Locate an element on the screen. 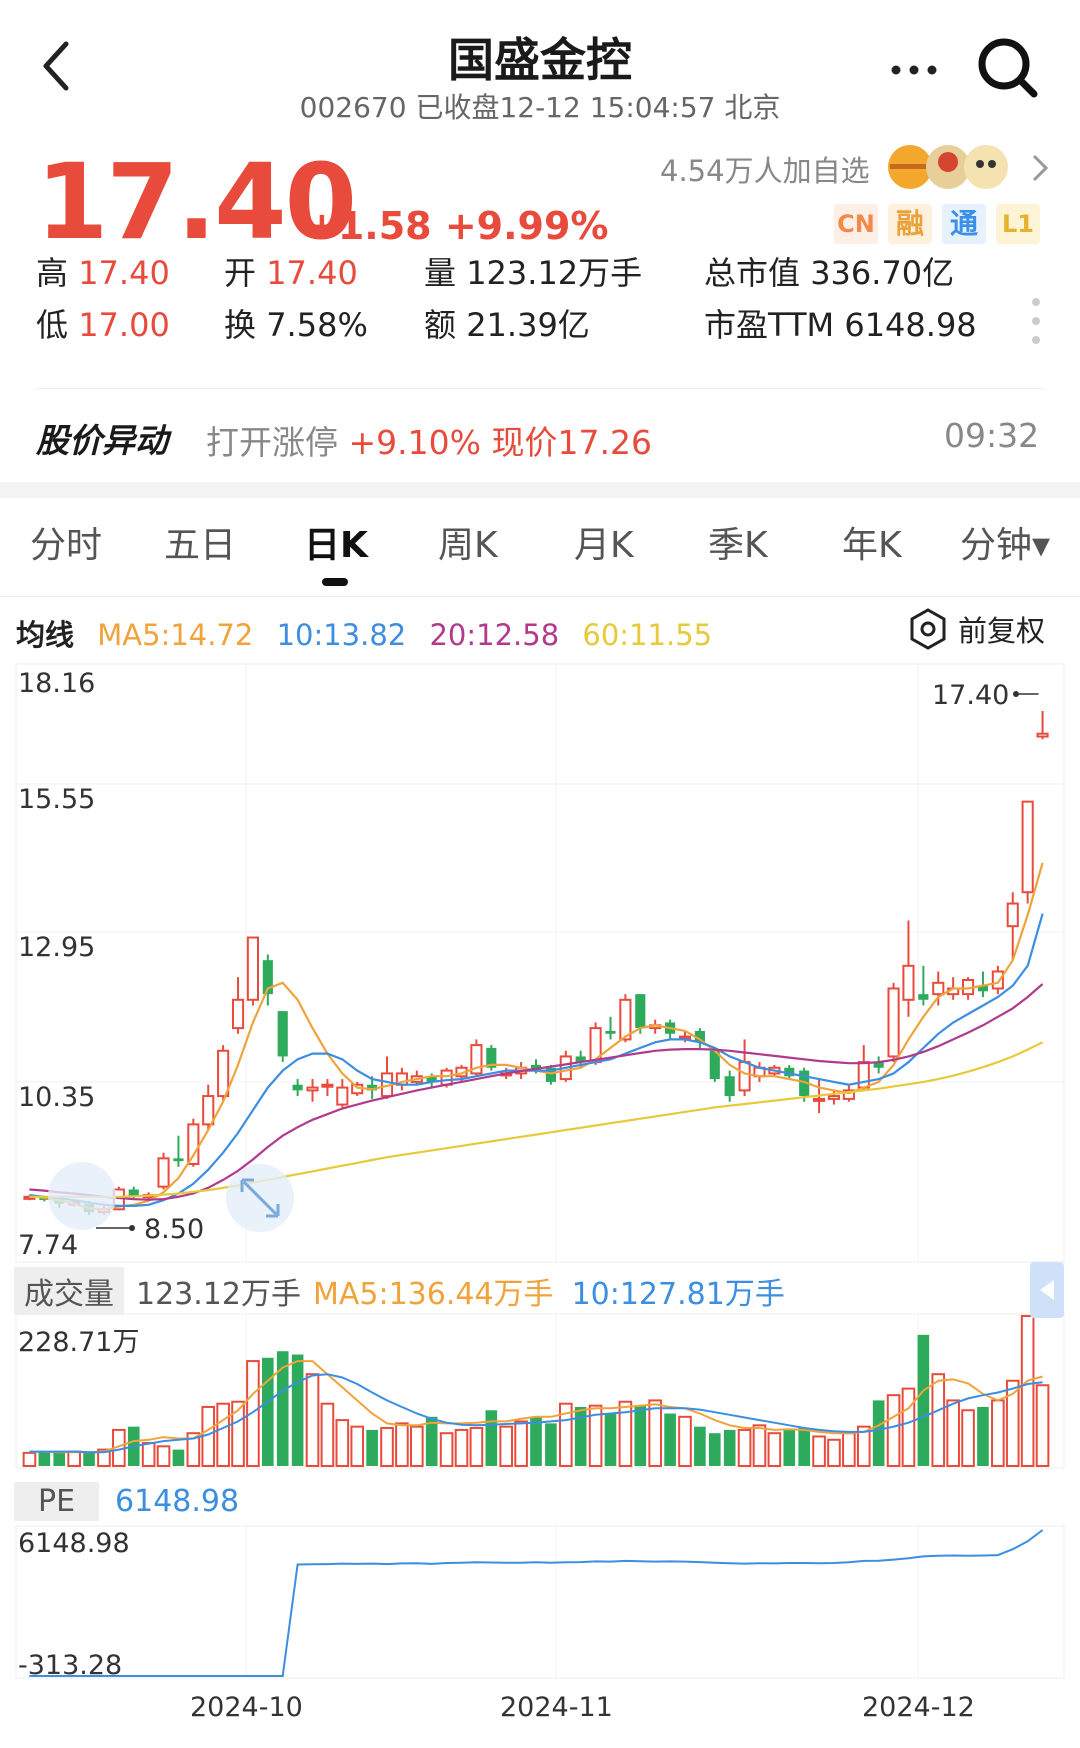  y-tick-label: 15.55 is located at coordinates (57, 799).